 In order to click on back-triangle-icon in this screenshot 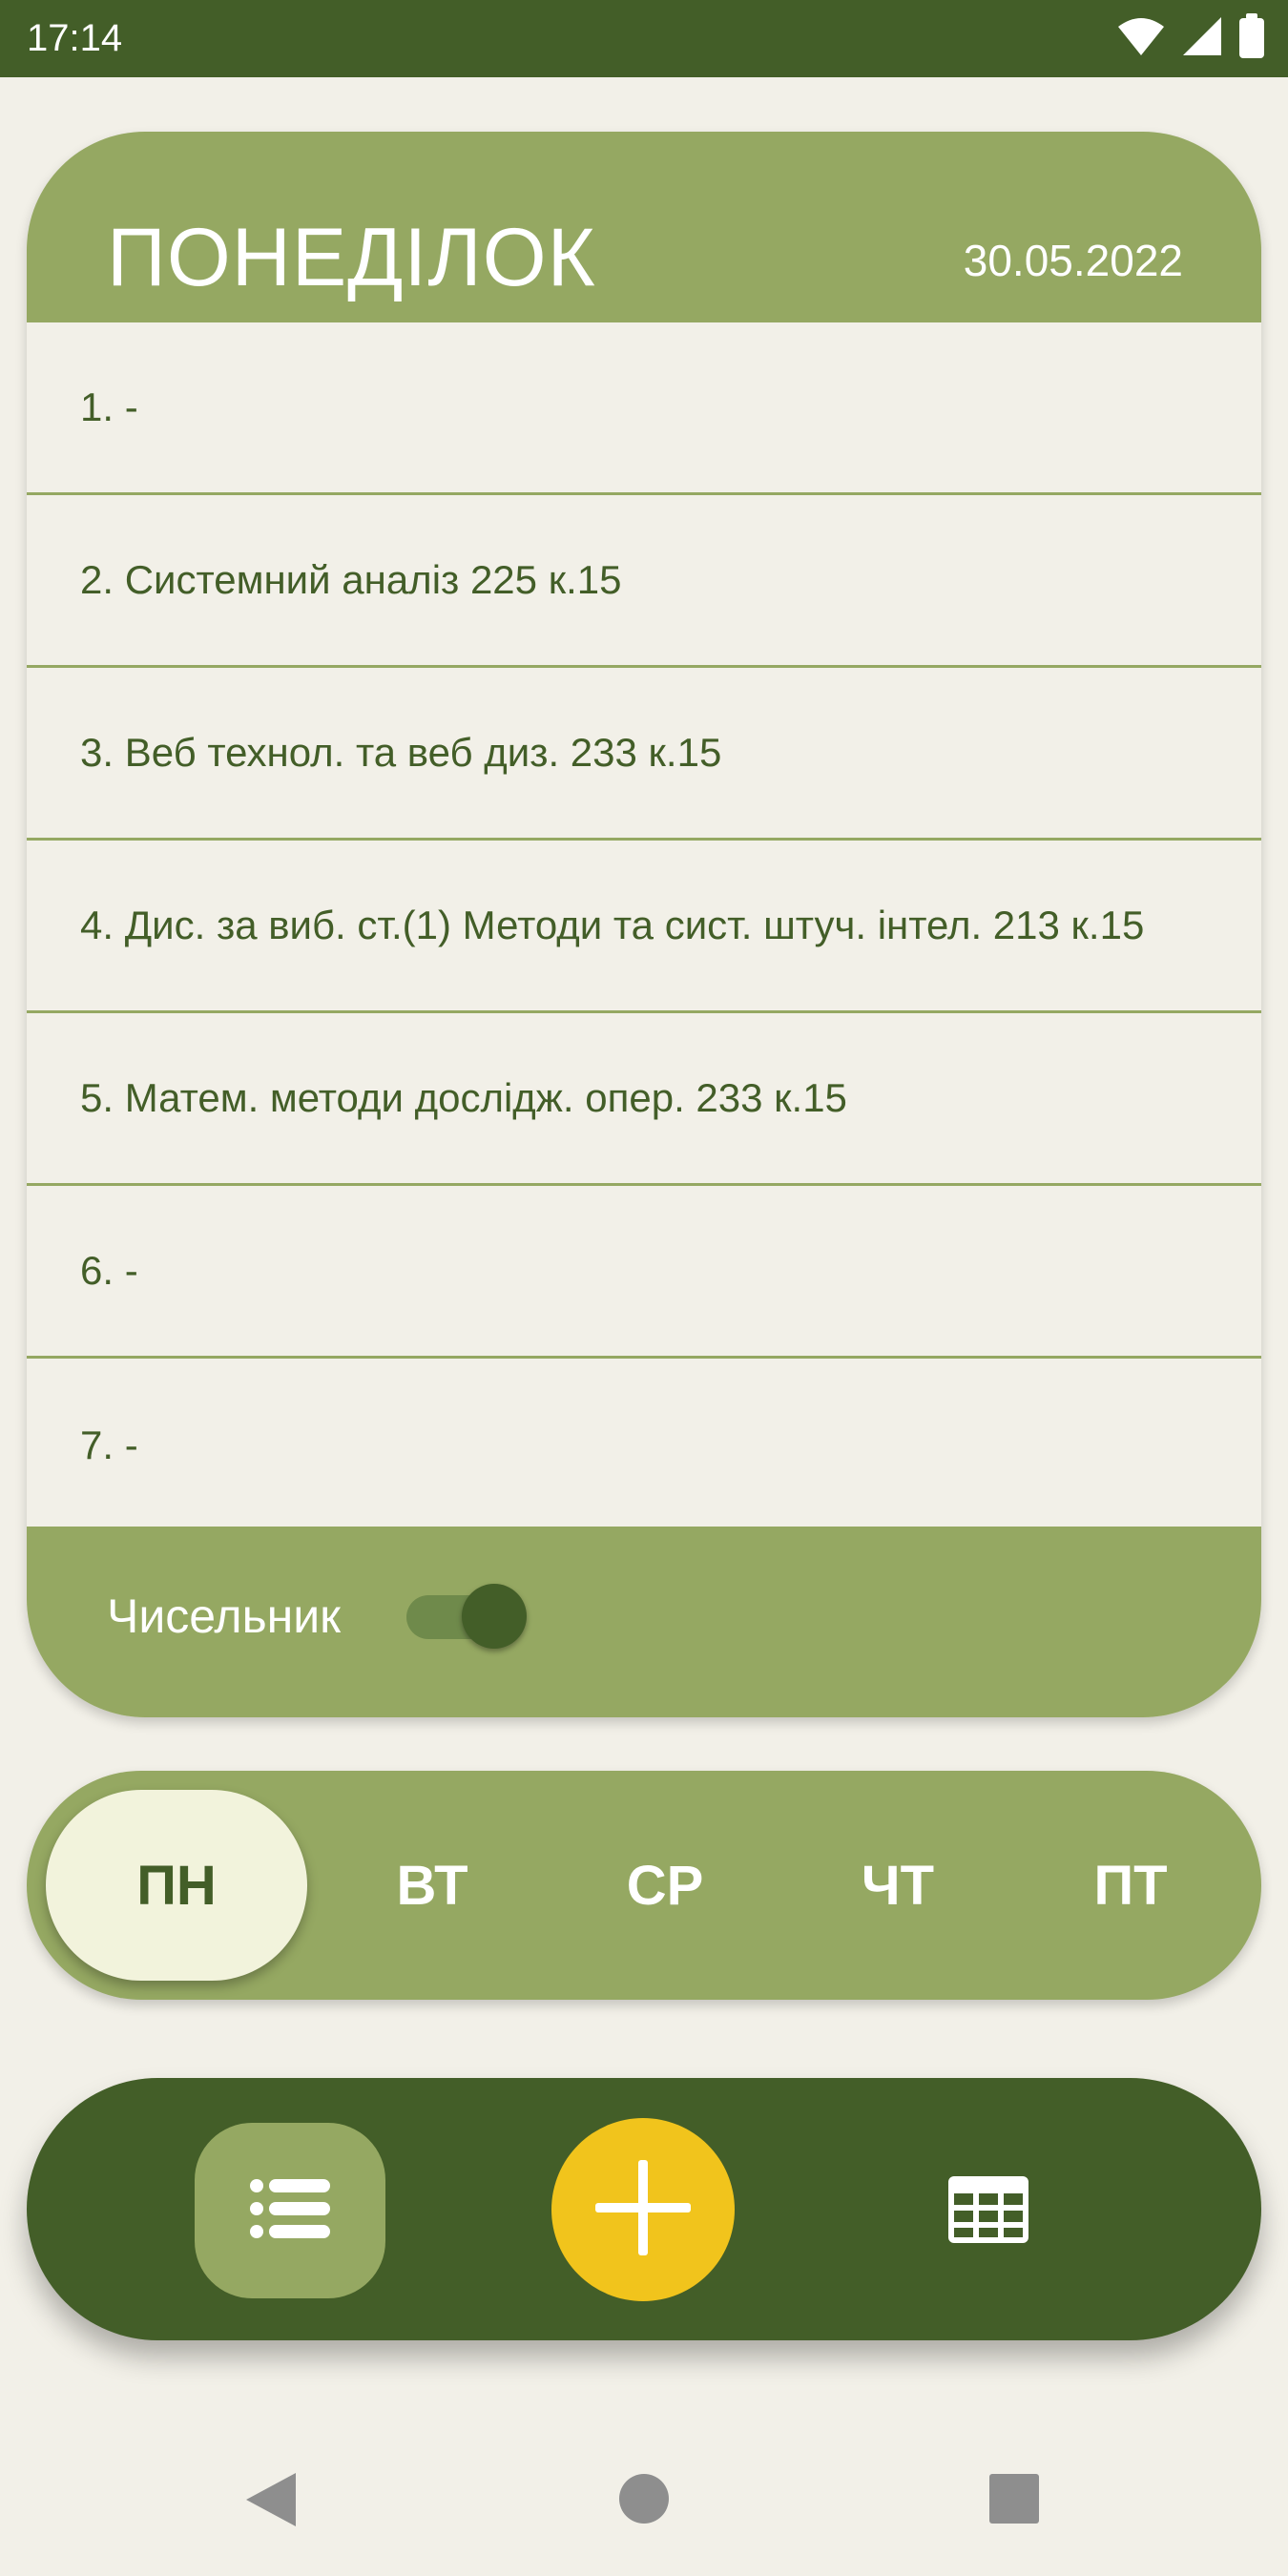, I will do `click(271, 2499)`.